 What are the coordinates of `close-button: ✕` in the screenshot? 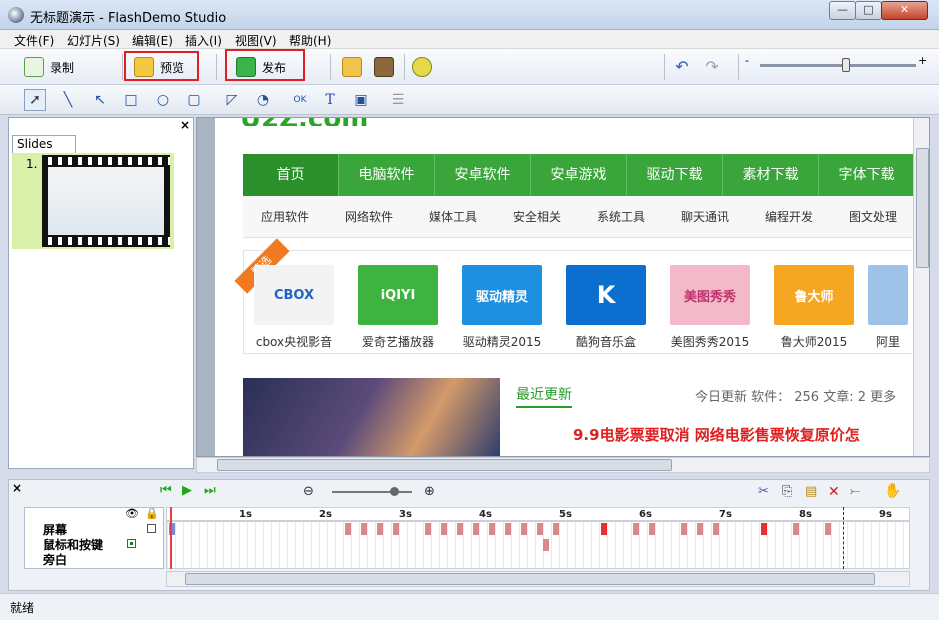 It's located at (904, 10).